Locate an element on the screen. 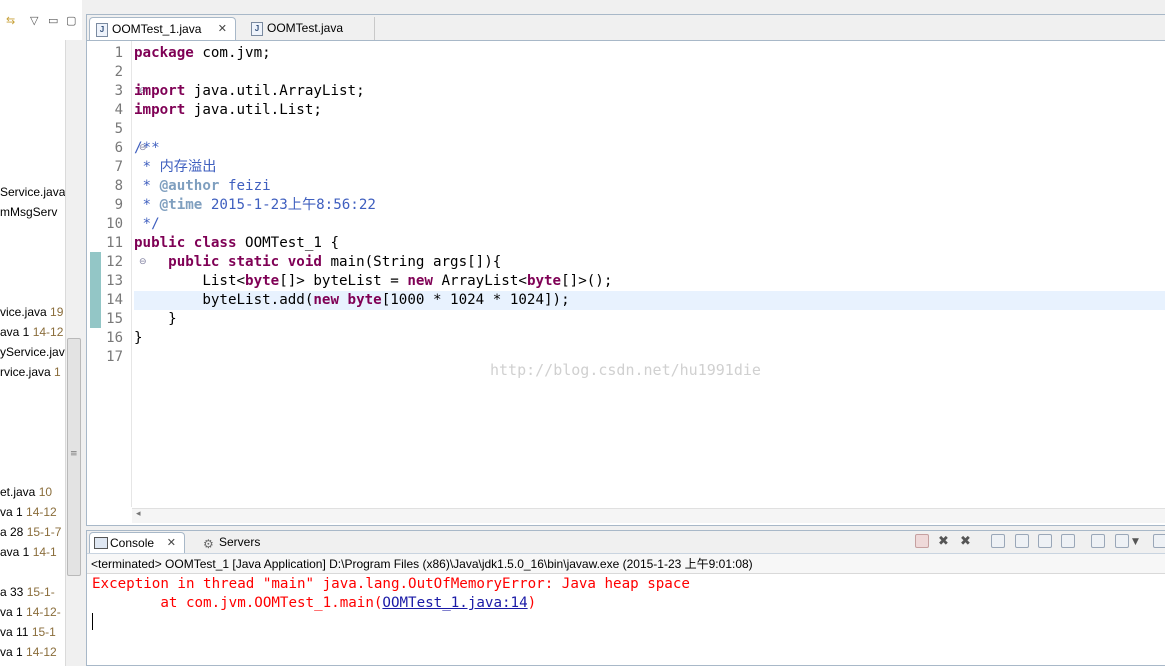  tree-item: et.java 10 is located at coordinates (26, 492).